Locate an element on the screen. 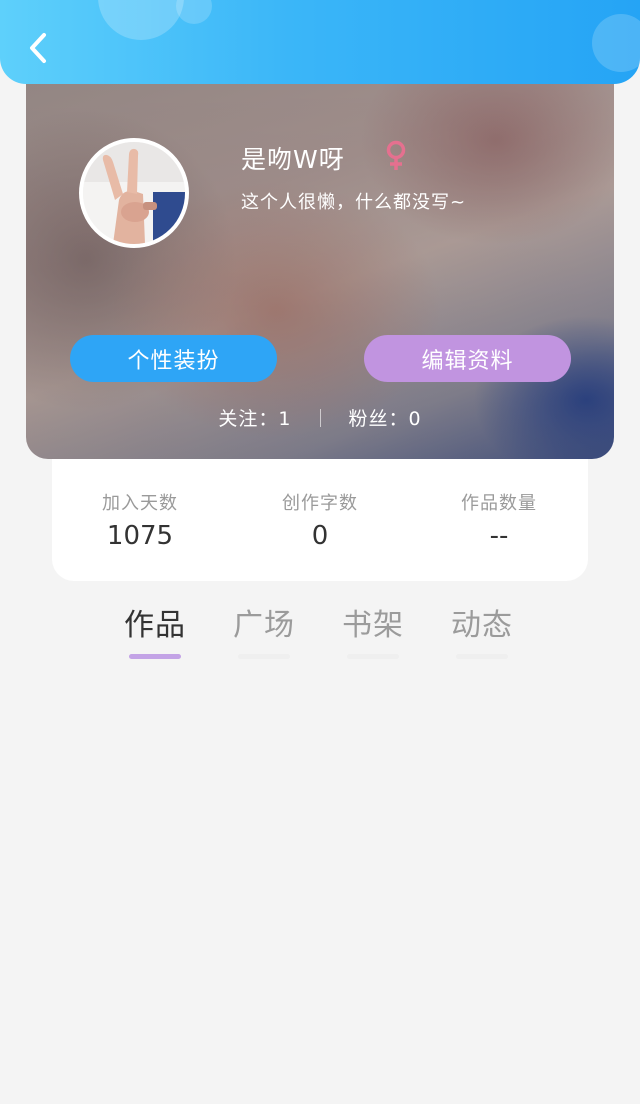  top-bar is located at coordinates (320, 42).